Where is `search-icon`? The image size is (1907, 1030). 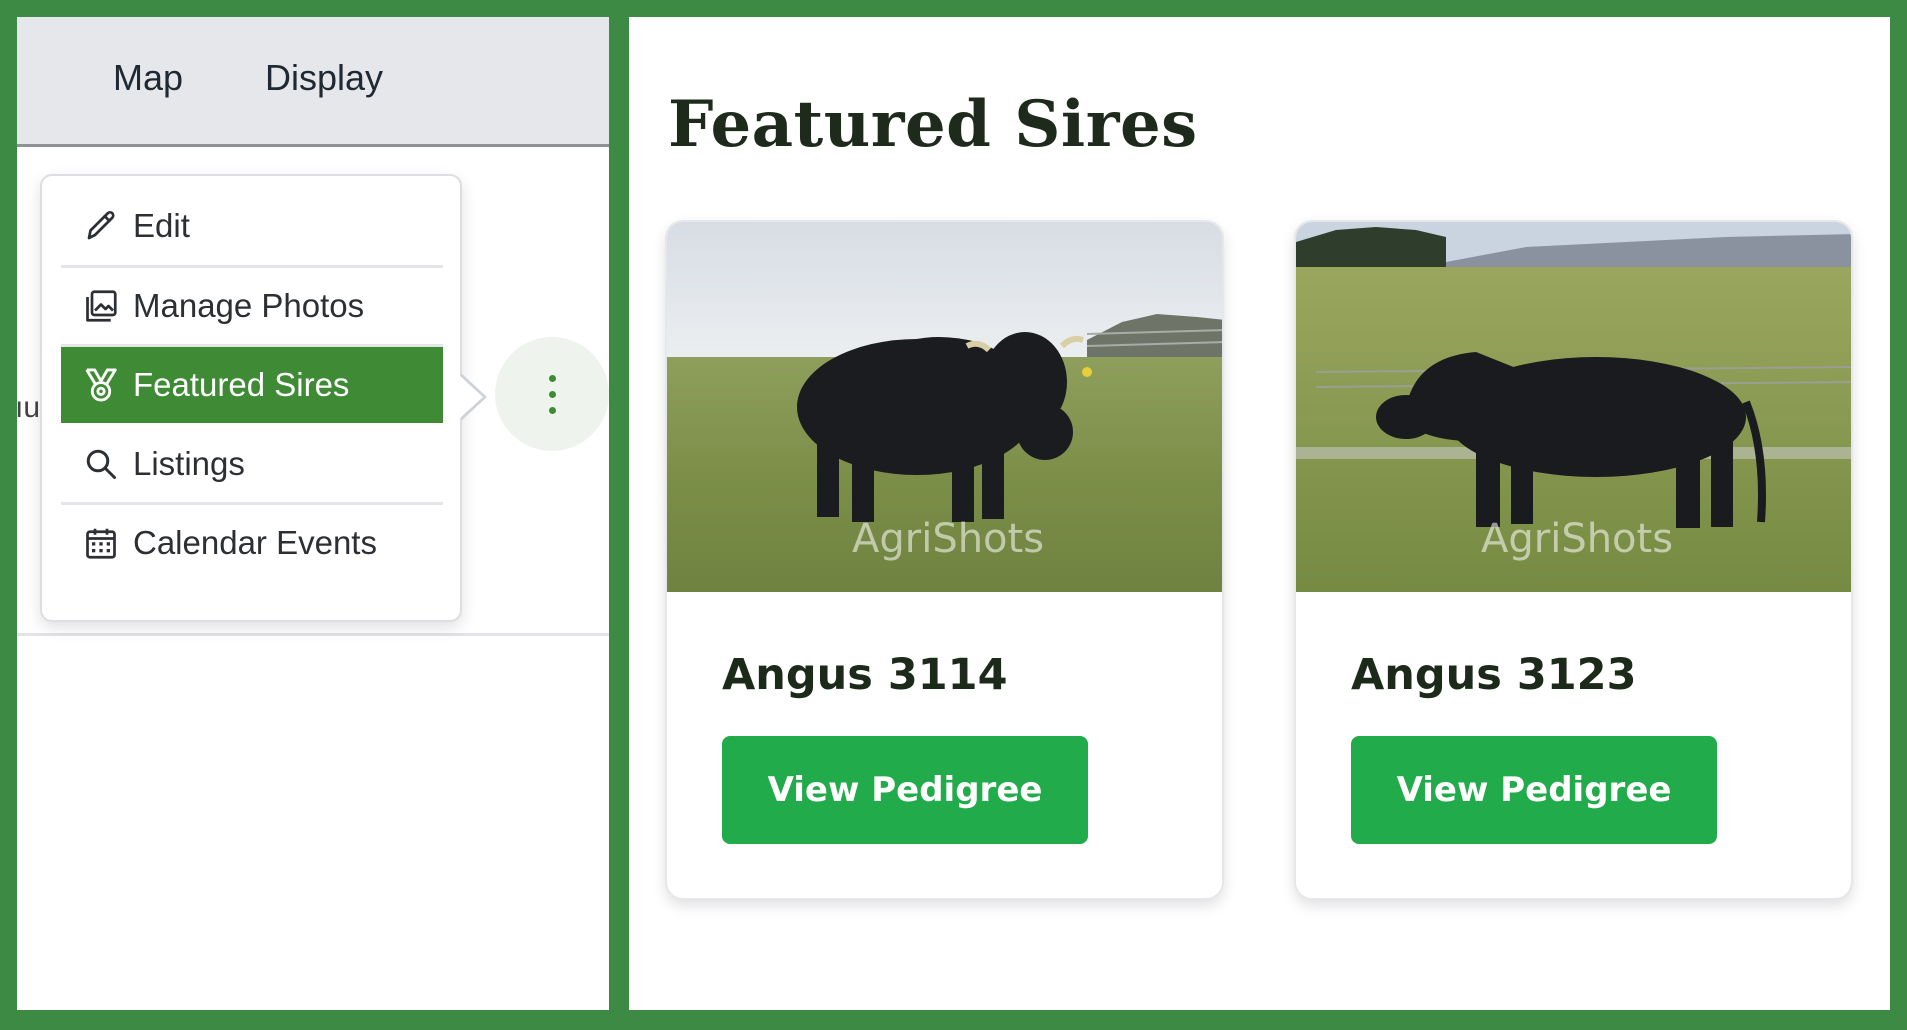
search-icon is located at coordinates (101, 464).